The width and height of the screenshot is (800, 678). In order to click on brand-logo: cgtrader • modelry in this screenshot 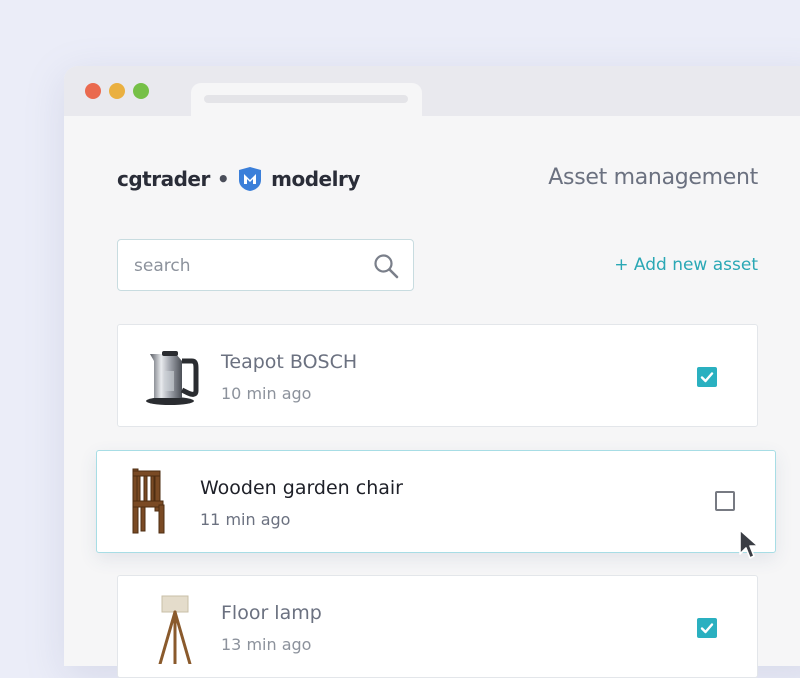, I will do `click(238, 179)`.